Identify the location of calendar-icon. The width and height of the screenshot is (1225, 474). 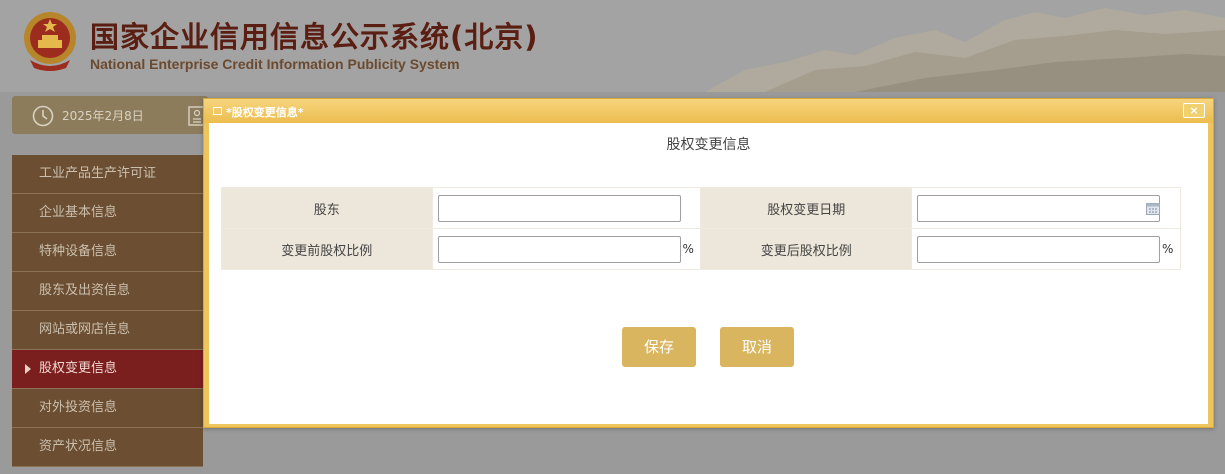
(1153, 208).